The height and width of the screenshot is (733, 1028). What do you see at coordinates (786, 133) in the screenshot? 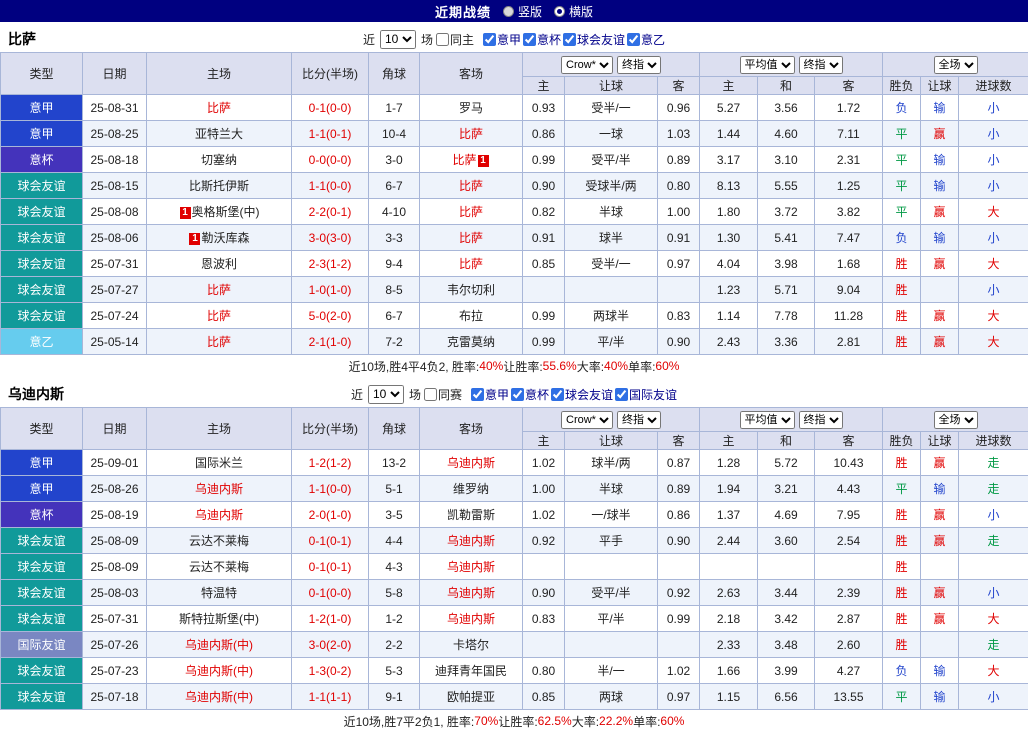
I see `avg-draw-cell: 4.60` at bounding box center [786, 133].